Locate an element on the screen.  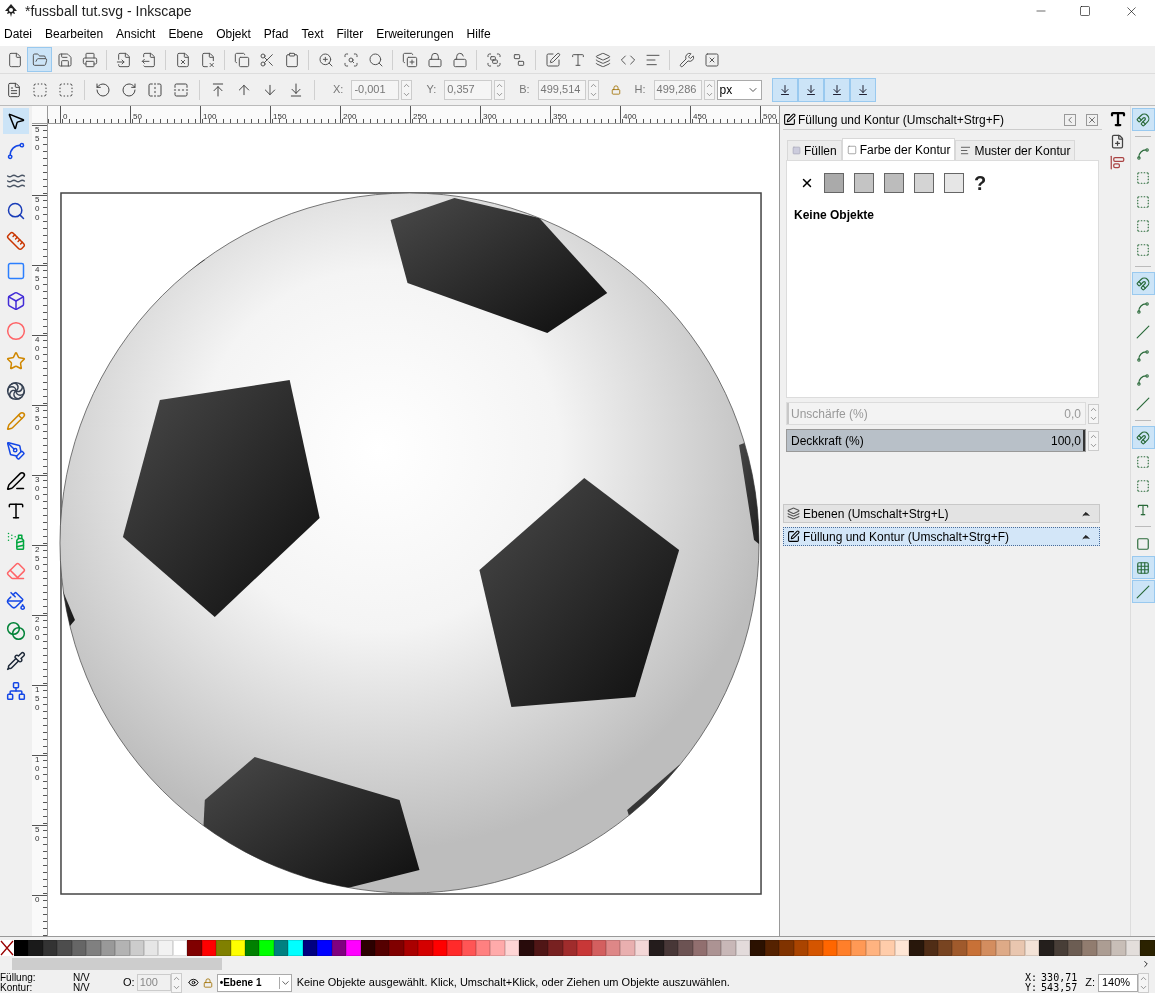
menu-item: Hilfe is located at coordinates (478, 34).